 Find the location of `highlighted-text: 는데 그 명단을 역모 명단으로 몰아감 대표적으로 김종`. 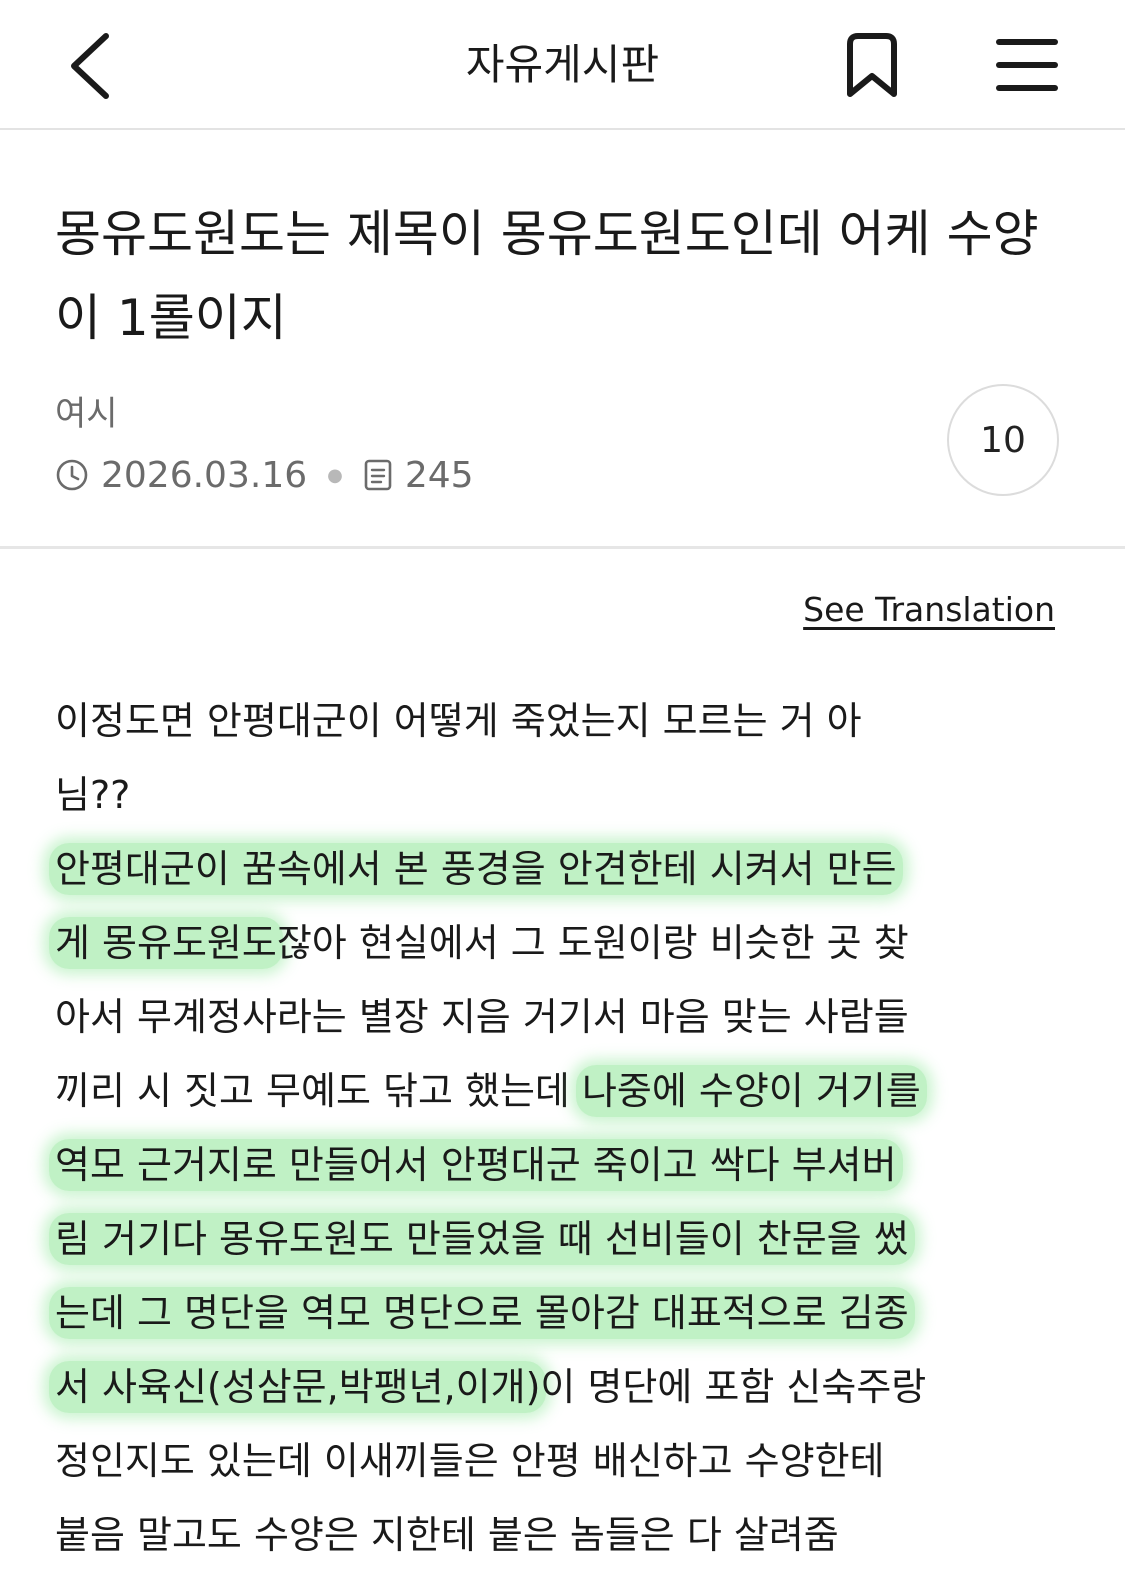

highlighted-text: 는데 그 명단을 역모 명단으로 몰아감 대표적으로 김종 is located at coordinates (482, 1313).